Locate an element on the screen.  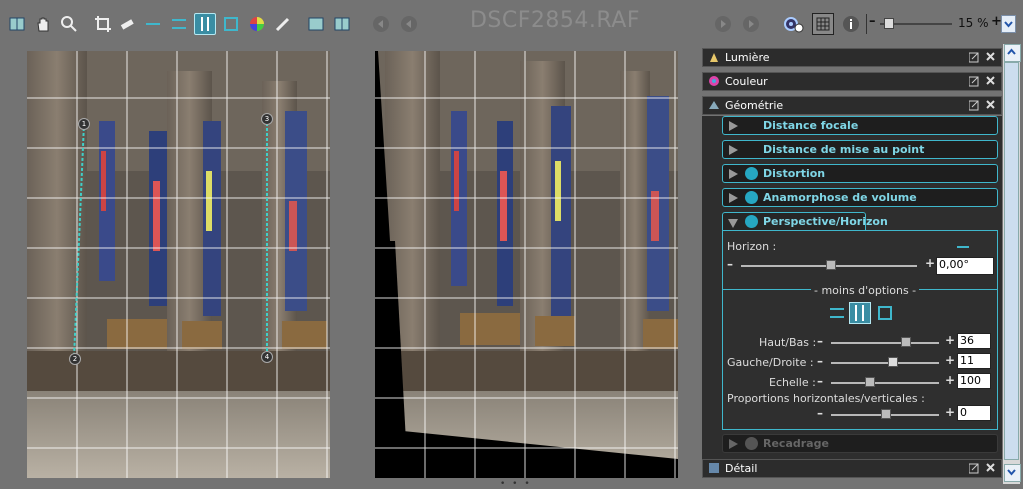
scroll-thumb is located at coordinates (1011, 261).